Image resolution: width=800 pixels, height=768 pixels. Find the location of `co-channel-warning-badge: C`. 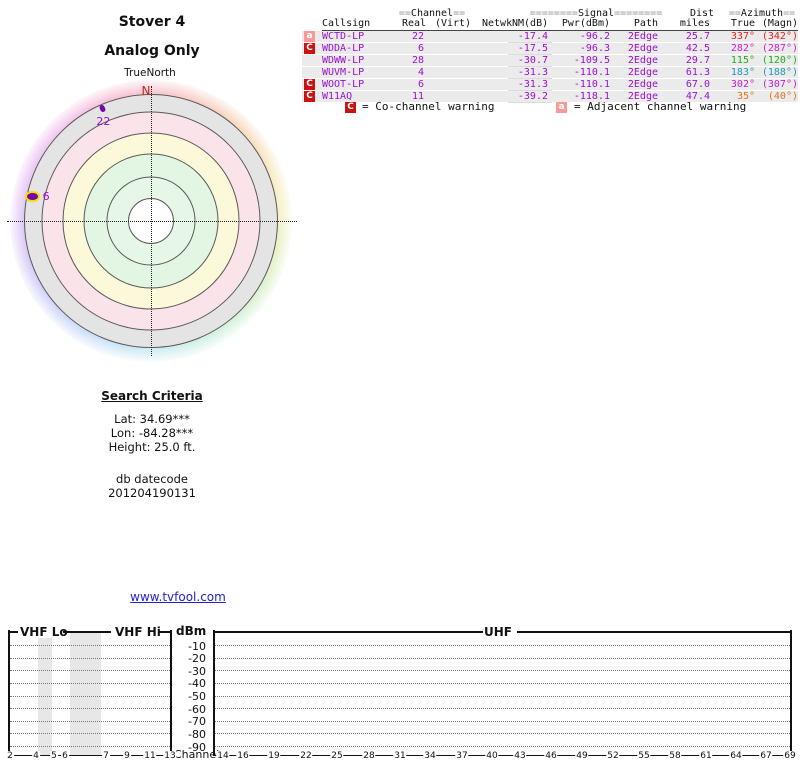

co-channel-warning-badge: C is located at coordinates (309, 48).